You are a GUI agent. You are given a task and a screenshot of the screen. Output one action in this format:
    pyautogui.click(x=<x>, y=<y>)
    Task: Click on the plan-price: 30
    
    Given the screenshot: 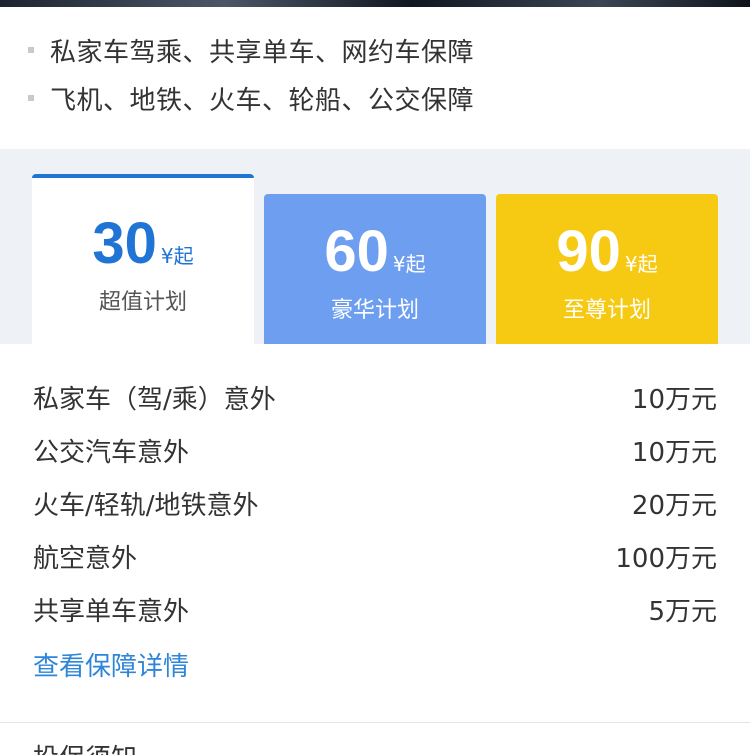 What is the action you would take?
    pyautogui.click(x=124, y=243)
    